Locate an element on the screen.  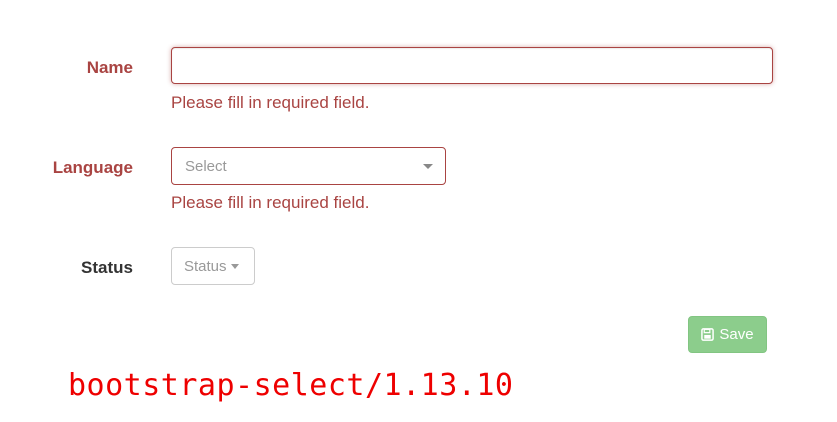
name-input is located at coordinates (472, 65).